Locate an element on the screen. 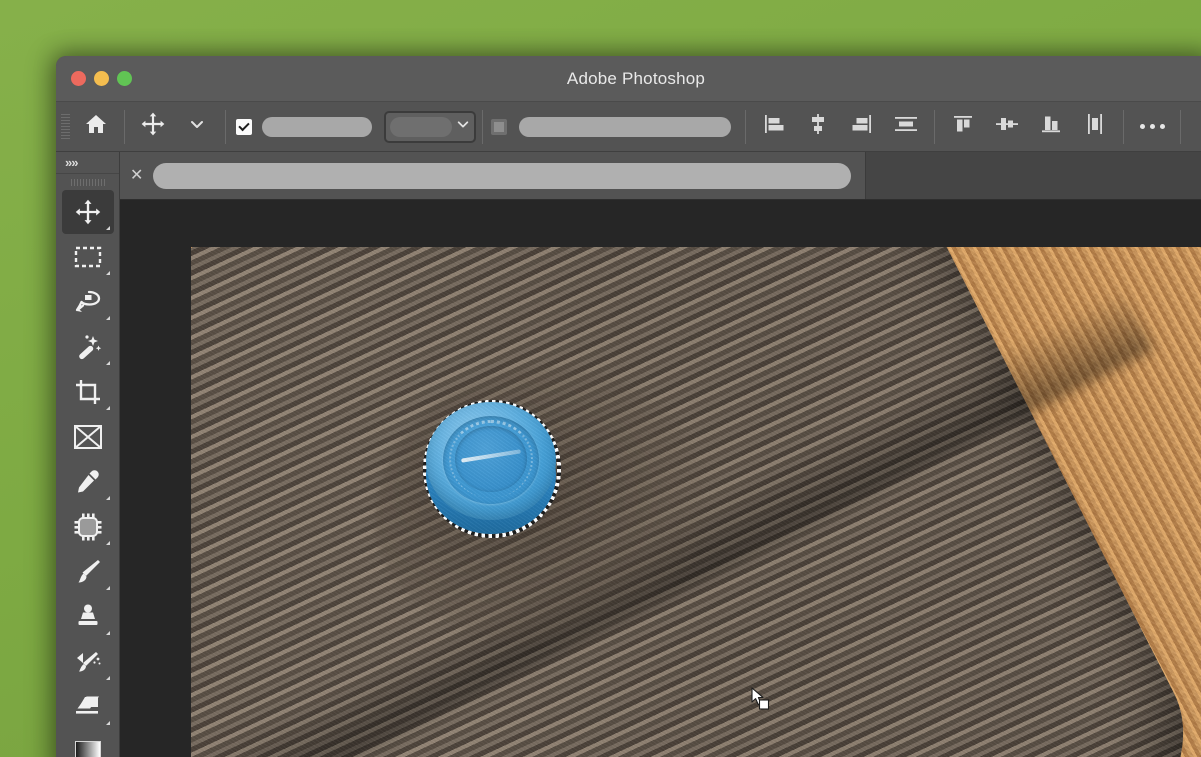 Image resolution: width=1201 pixels, height=757 pixels. auto-select-label-redacted is located at coordinates (317, 126).